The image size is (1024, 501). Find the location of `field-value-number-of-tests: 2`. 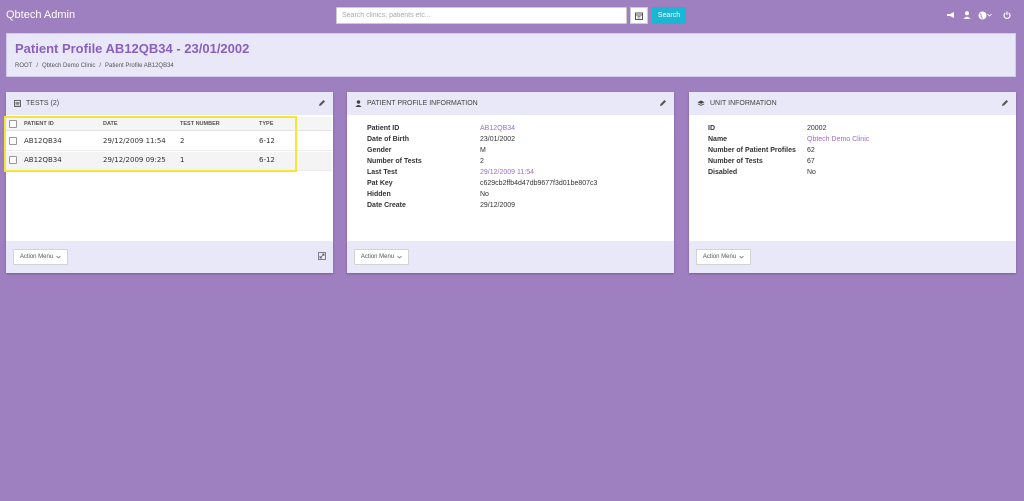

field-value-number-of-tests: 2 is located at coordinates (482, 161).